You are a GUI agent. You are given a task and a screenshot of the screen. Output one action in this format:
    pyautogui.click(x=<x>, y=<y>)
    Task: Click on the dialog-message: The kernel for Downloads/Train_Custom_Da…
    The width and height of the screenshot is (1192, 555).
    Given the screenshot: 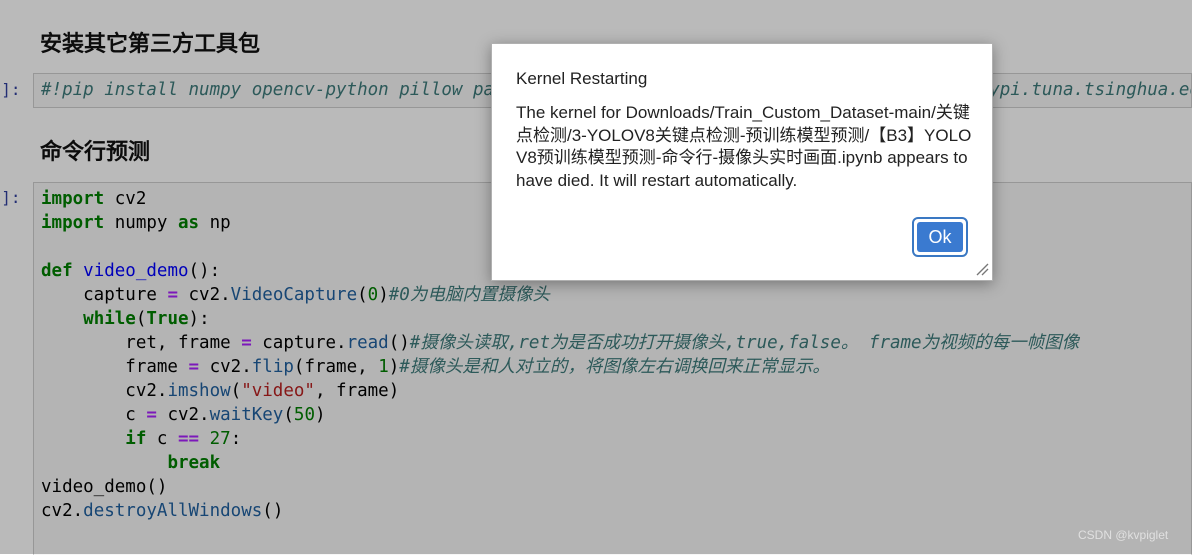 What is the action you would take?
    pyautogui.click(x=744, y=146)
    